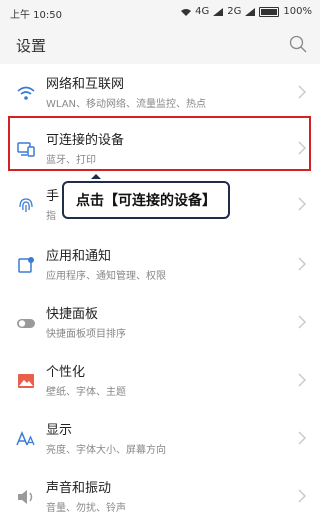  What do you see at coordinates (160, 12) in the screenshot?
I see `status-bar: 上午 10:50 4G 2G 100%` at bounding box center [160, 12].